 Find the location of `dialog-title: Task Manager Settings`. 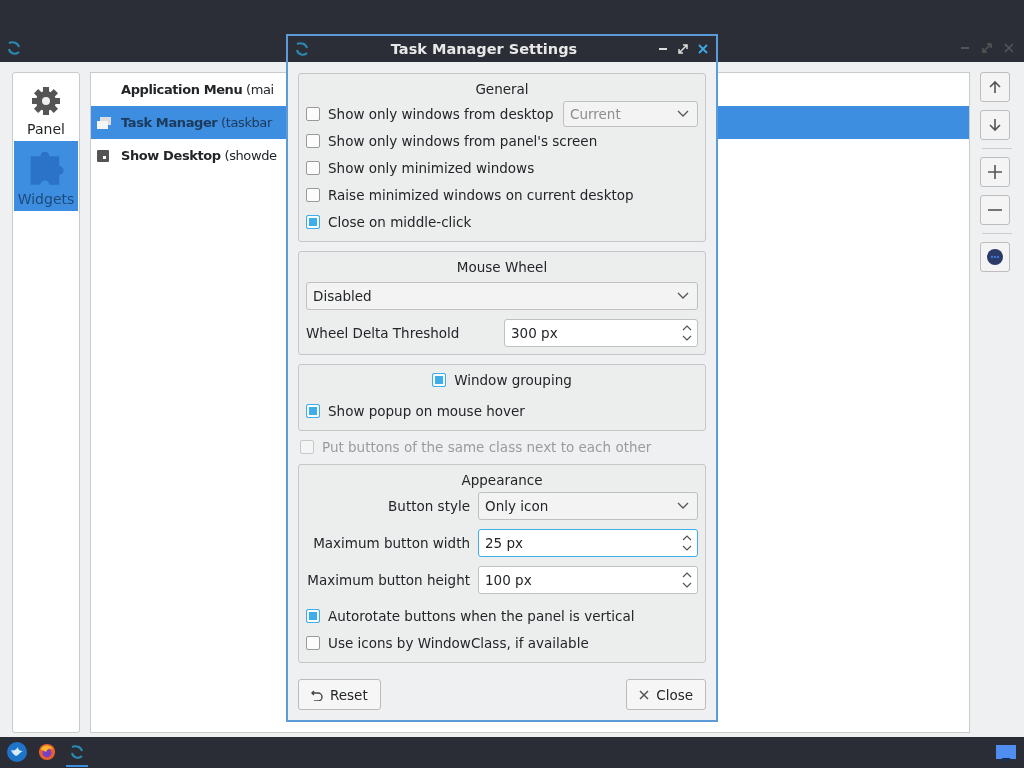

dialog-title: Task Manager Settings is located at coordinates (484, 49).